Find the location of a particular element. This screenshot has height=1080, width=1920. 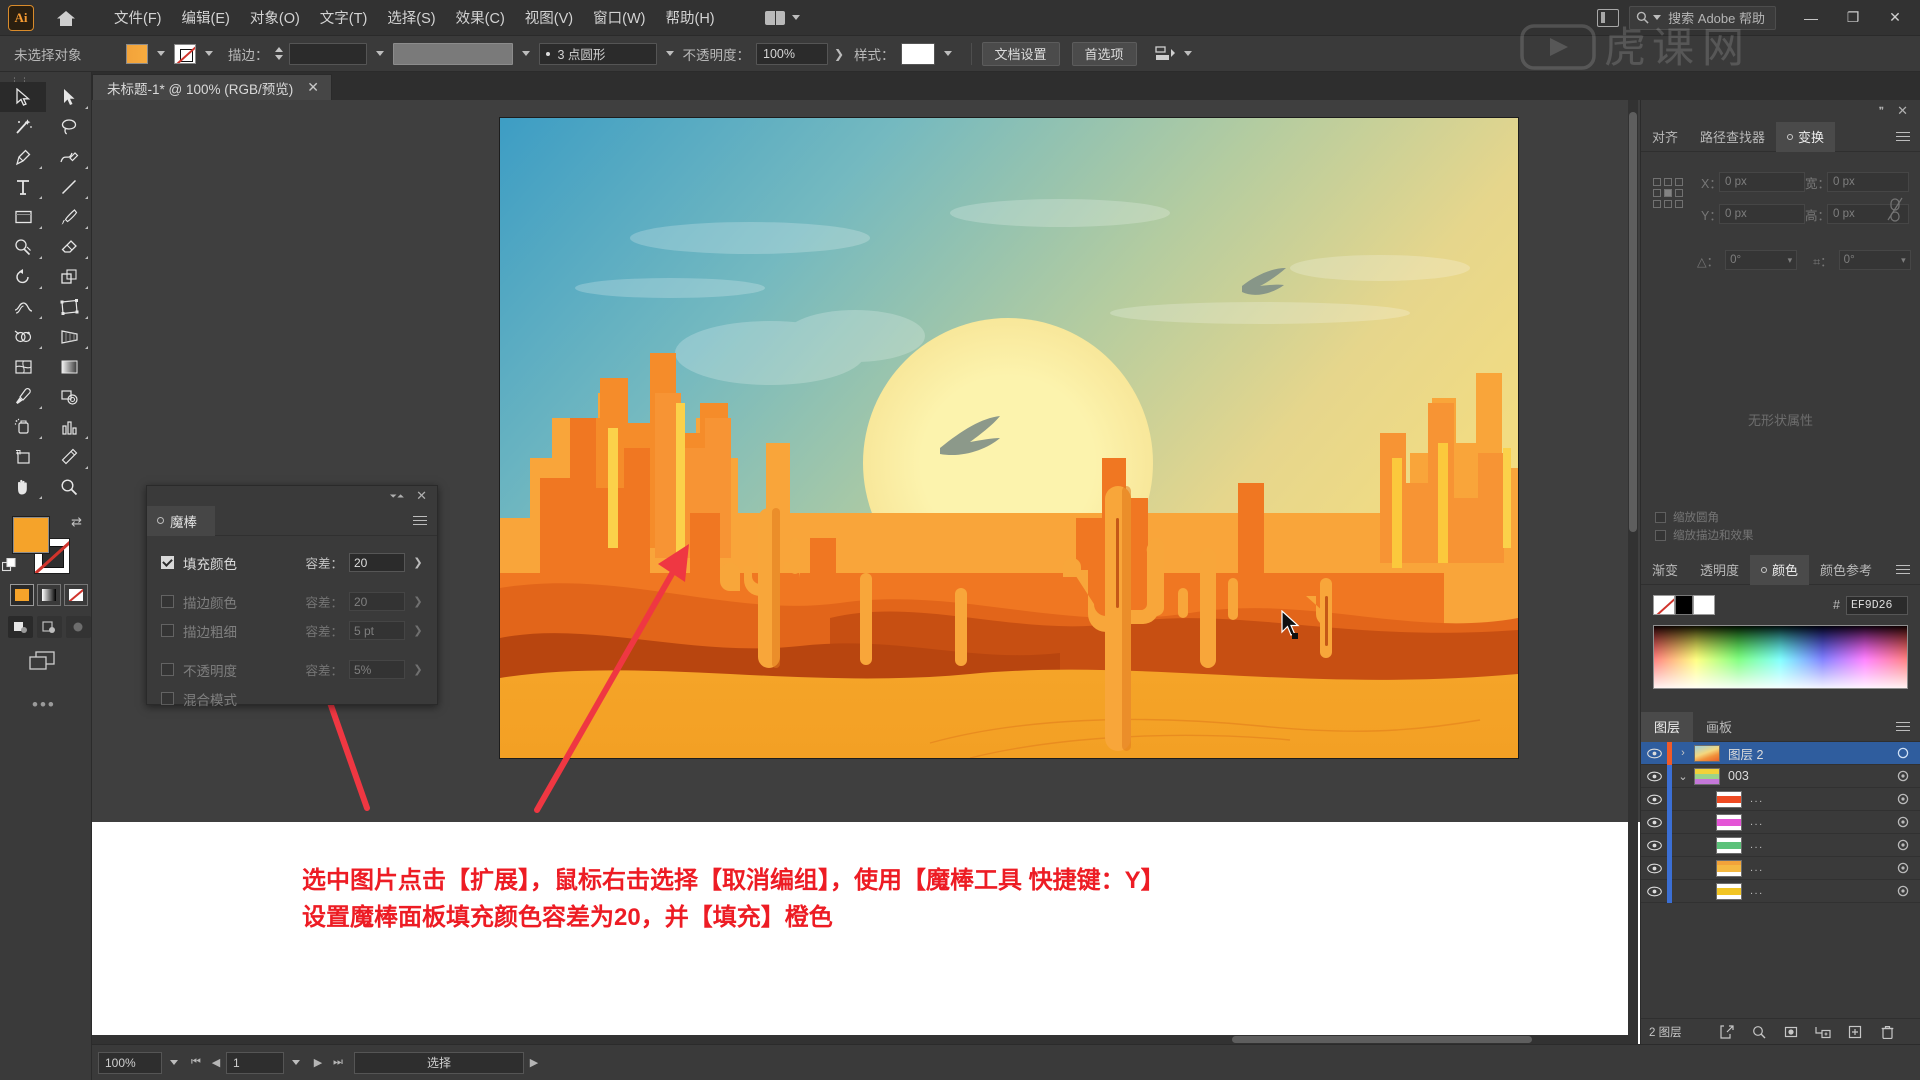

make-clipping-mask-icon is located at coordinates (1791, 1032).